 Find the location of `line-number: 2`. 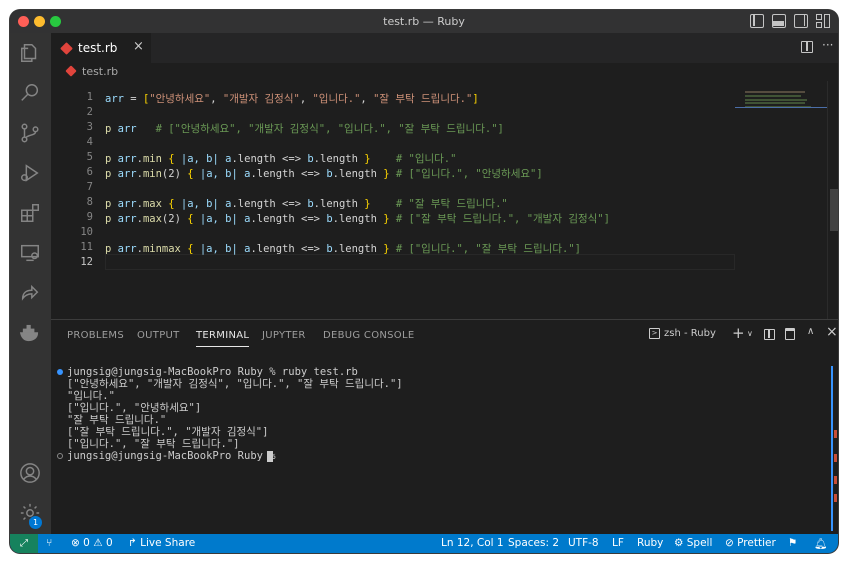

line-number: 2 is located at coordinates (89, 112).